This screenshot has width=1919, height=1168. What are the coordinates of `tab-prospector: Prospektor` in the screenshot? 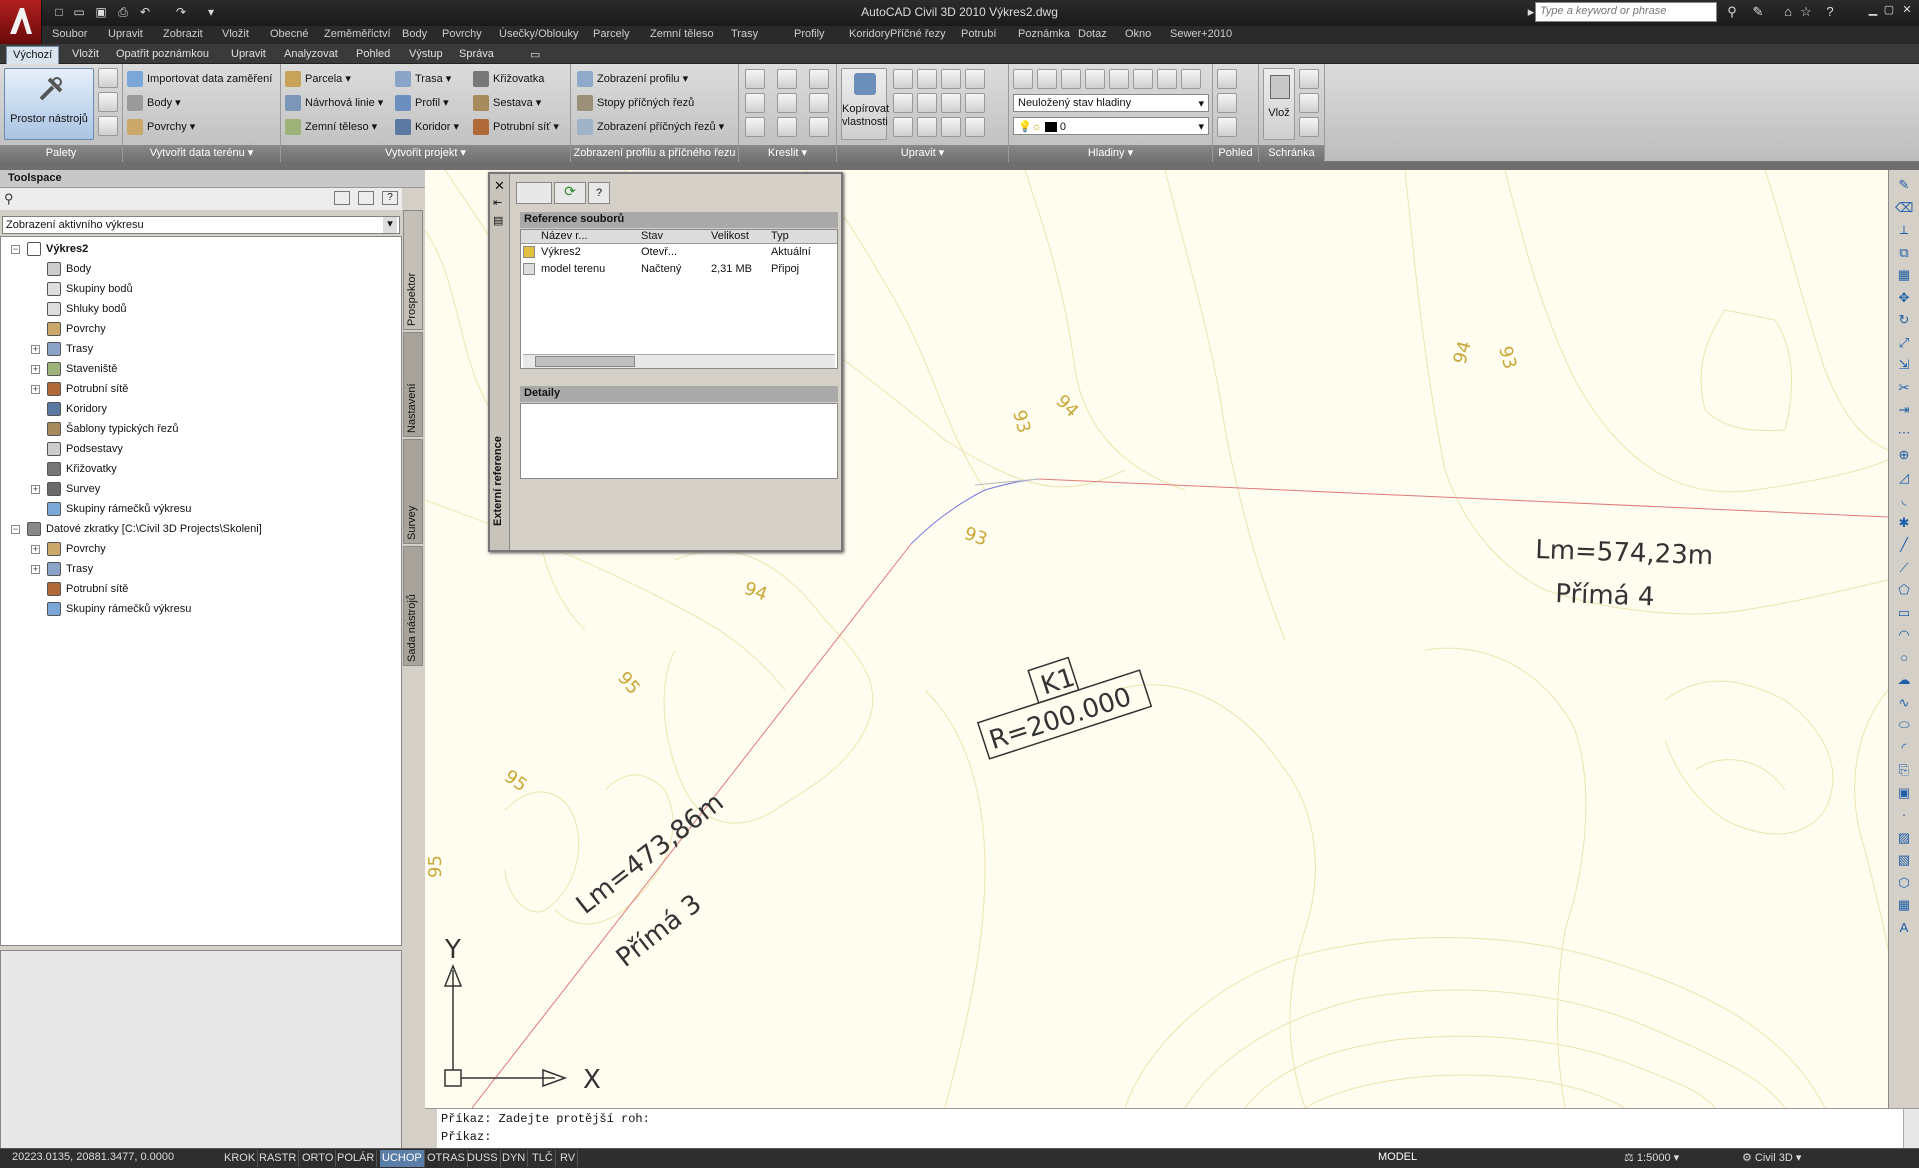 It's located at (413, 270).